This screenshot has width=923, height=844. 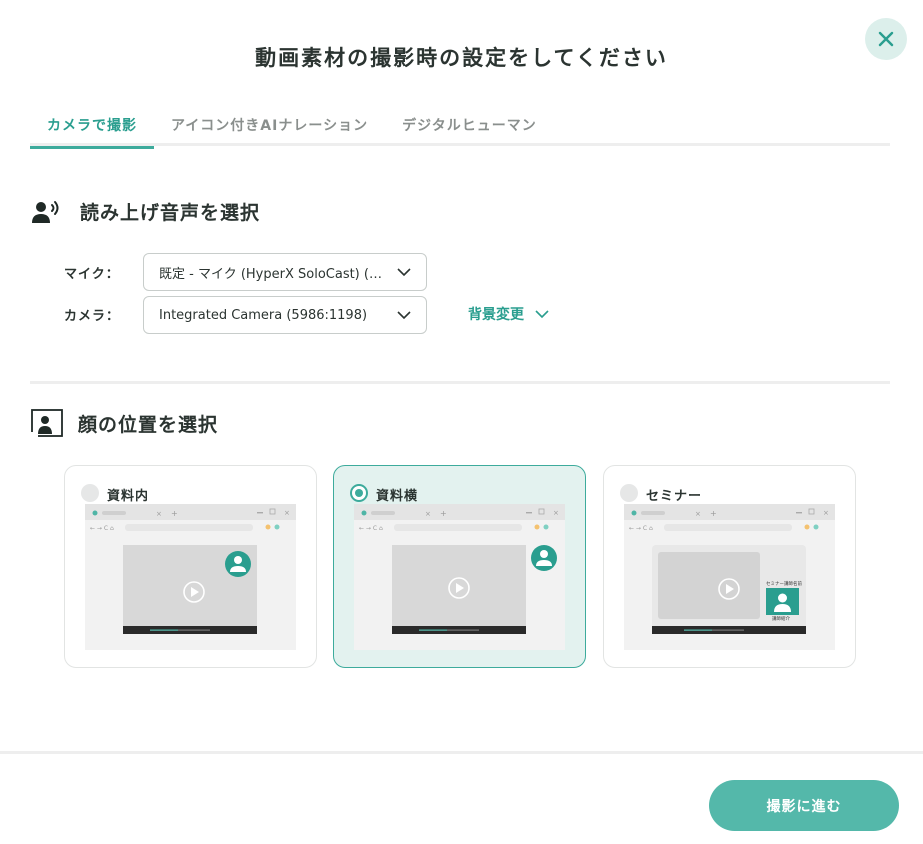 I want to click on mic-select: 既定 - マイク (HyperX SoloCast) (0951:16fd), so click(x=285, y=272).